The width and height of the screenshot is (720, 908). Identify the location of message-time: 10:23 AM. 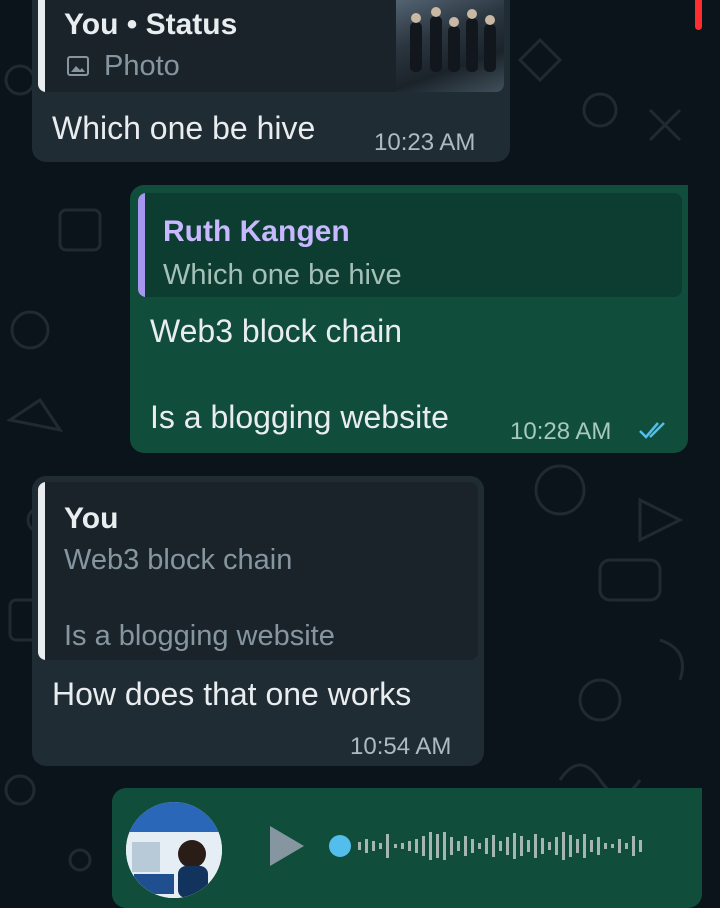
(425, 142).